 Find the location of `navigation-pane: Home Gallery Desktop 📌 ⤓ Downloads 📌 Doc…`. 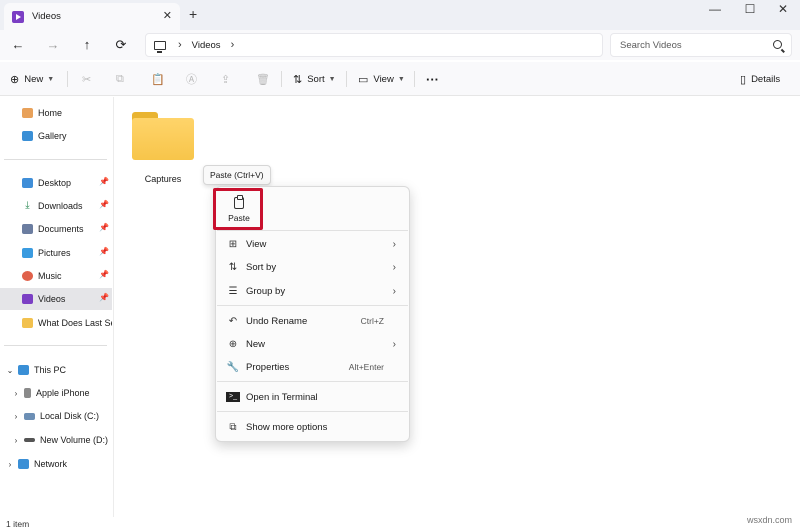

navigation-pane: Home Gallery Desktop 📌 ⤓ Downloads 📌 Doc… is located at coordinates (57, 307).